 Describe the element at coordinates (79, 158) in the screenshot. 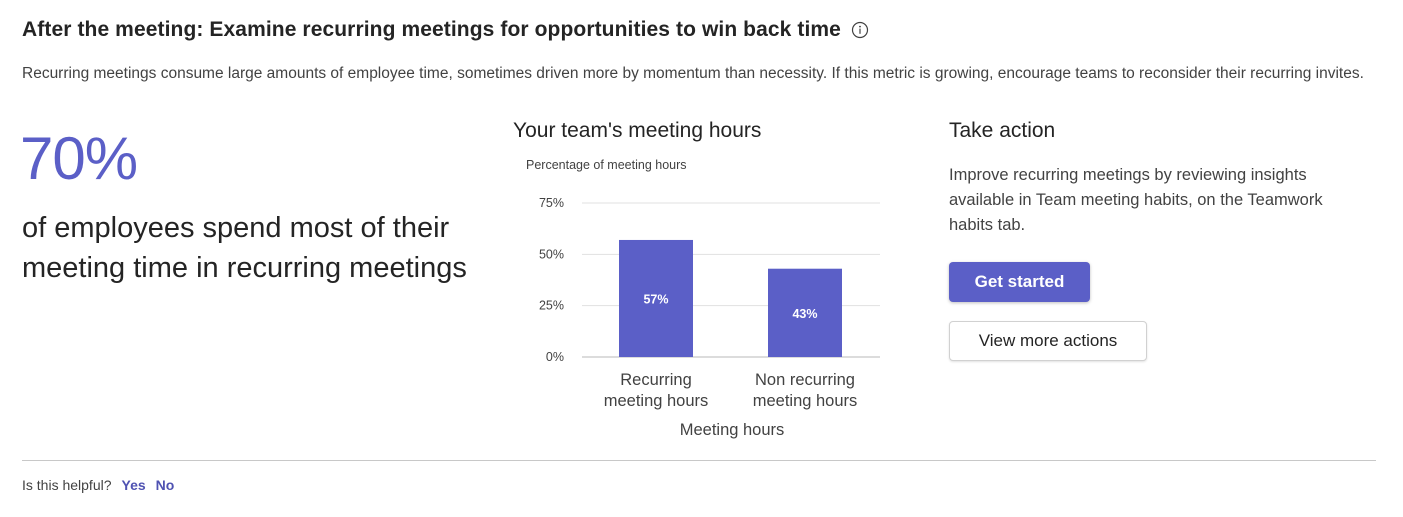

I see `stat-value: 70%` at that location.